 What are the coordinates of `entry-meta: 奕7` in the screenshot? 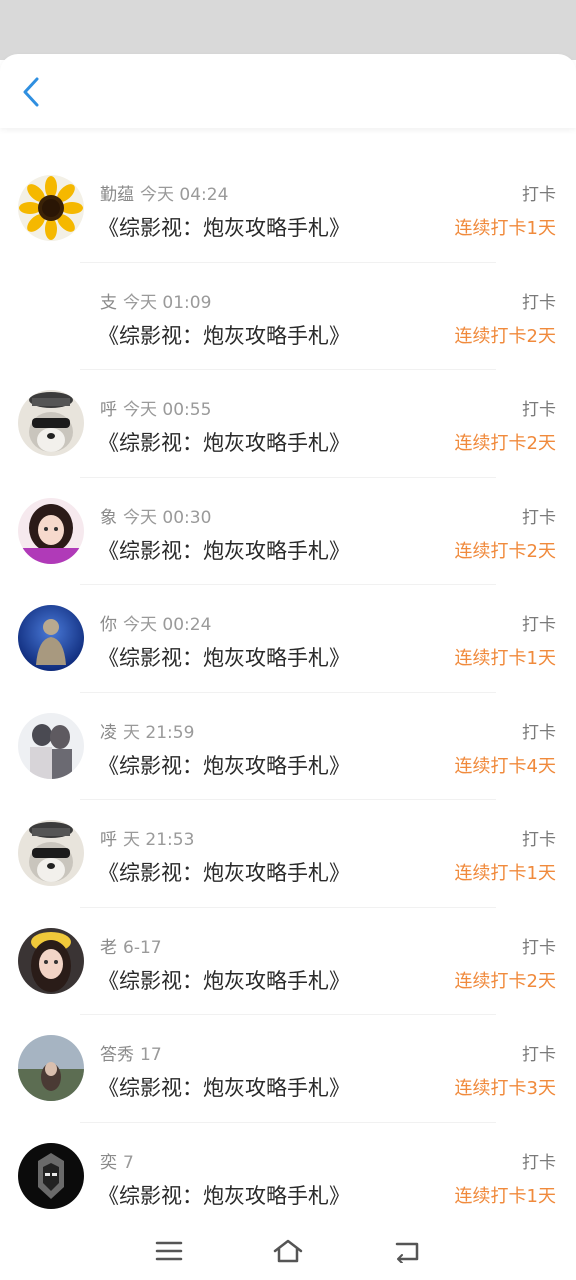 It's located at (117, 1160).